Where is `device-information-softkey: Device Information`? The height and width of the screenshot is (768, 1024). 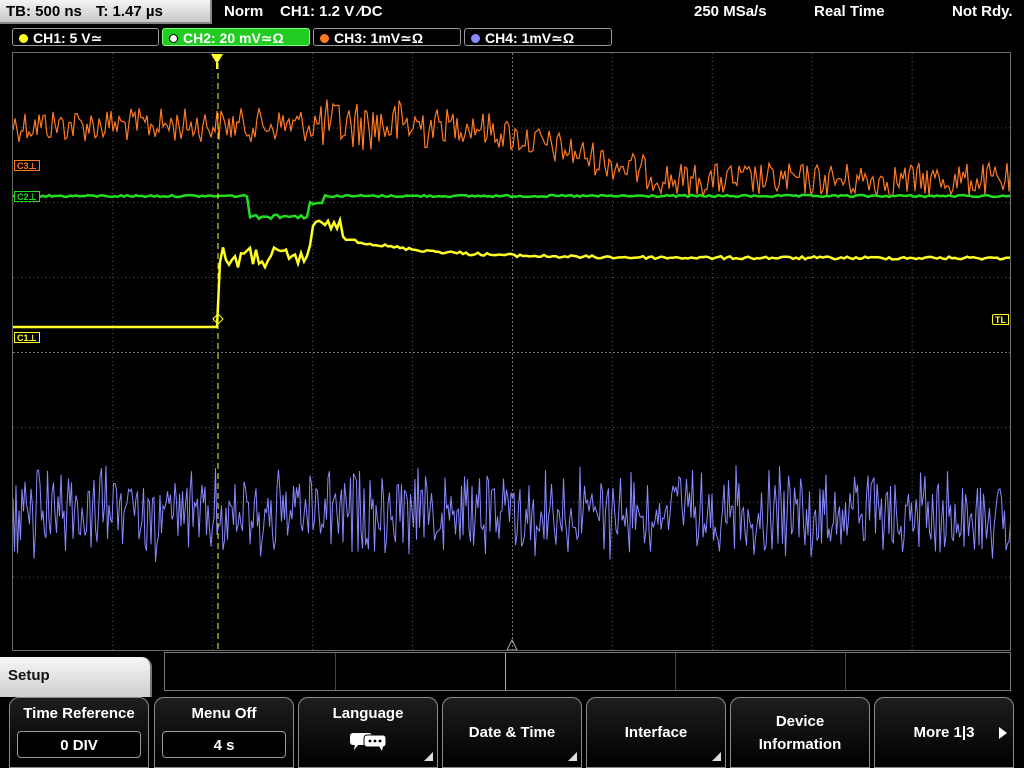 device-information-softkey: Device Information is located at coordinates (800, 732).